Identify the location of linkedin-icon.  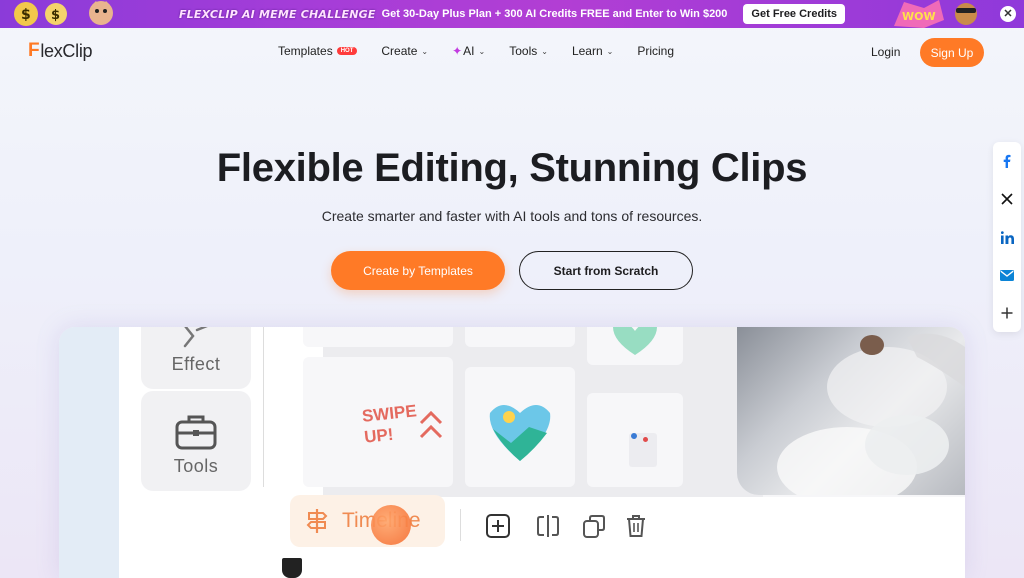
(1007, 237).